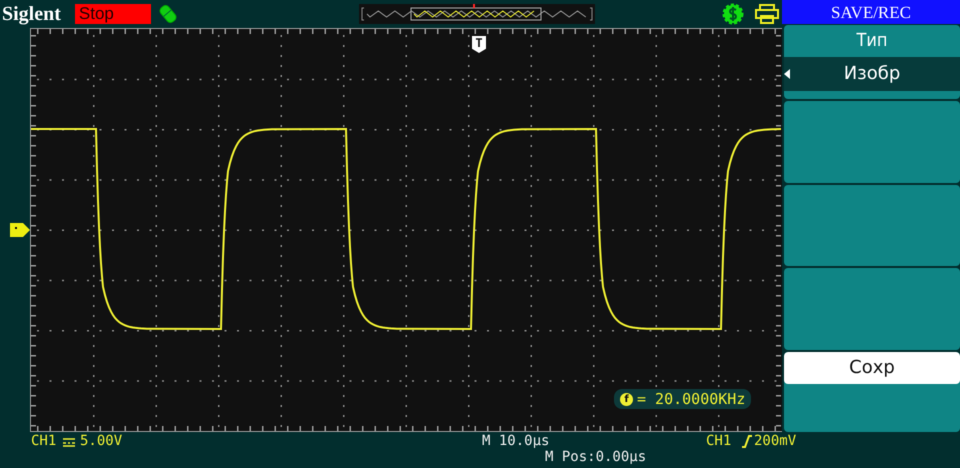 The image size is (960, 468). What do you see at coordinates (691, 399) in the screenshot?
I see `frequency-value: = 20.0000KHz` at bounding box center [691, 399].